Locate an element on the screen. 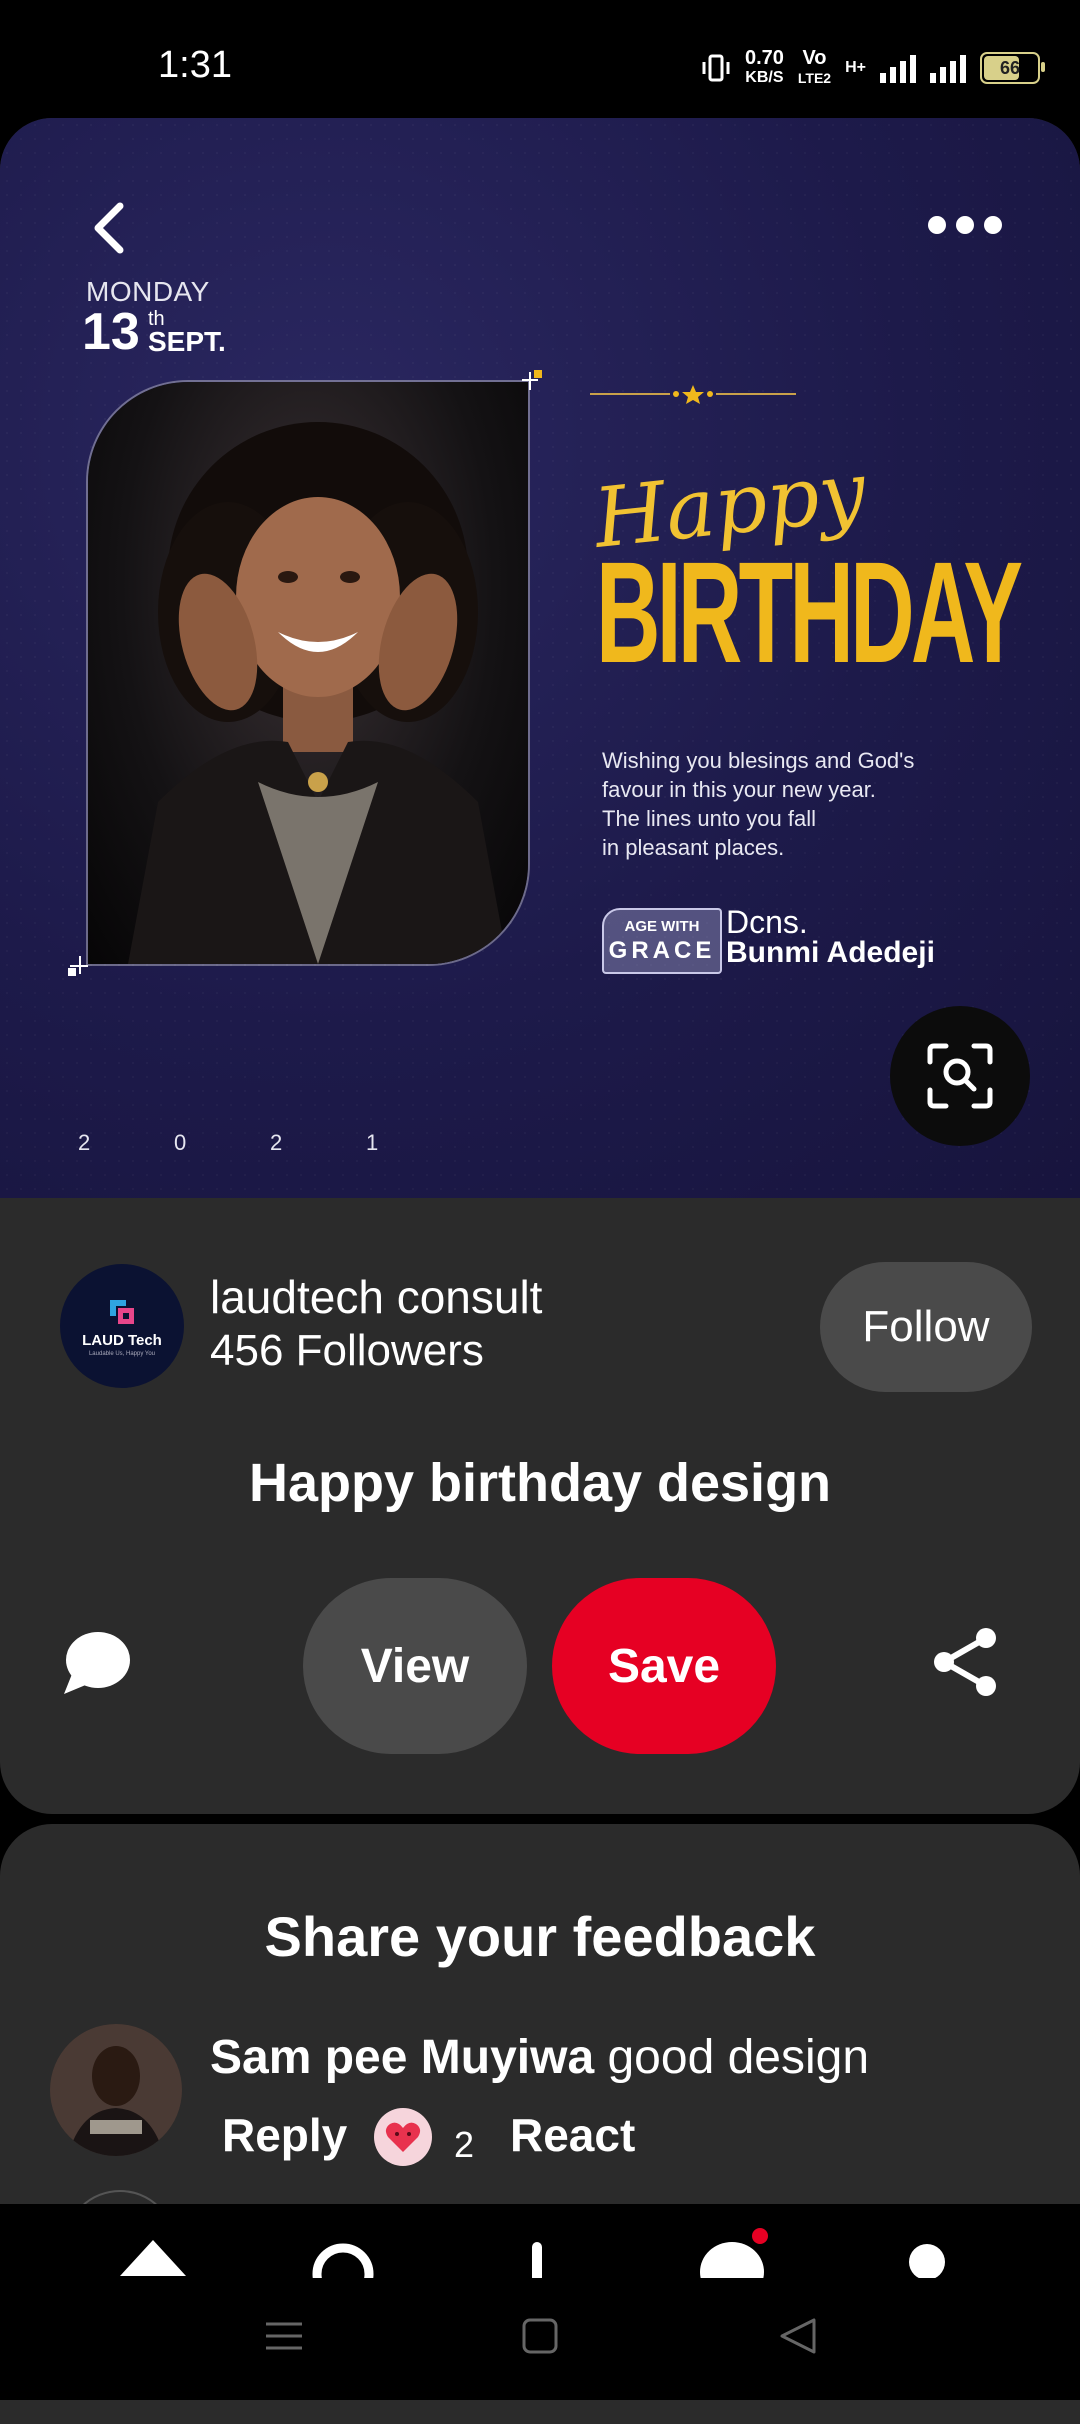 The image size is (1080, 2424). volte-indicator: Vo LTE2 is located at coordinates (814, 66).